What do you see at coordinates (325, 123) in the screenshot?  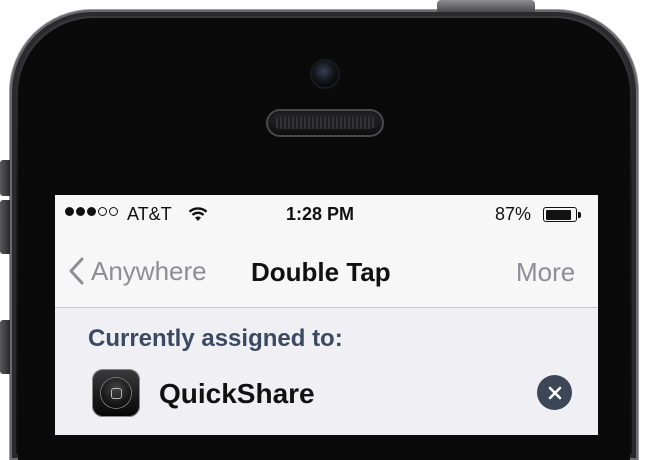 I see `earpiece-speaker` at bounding box center [325, 123].